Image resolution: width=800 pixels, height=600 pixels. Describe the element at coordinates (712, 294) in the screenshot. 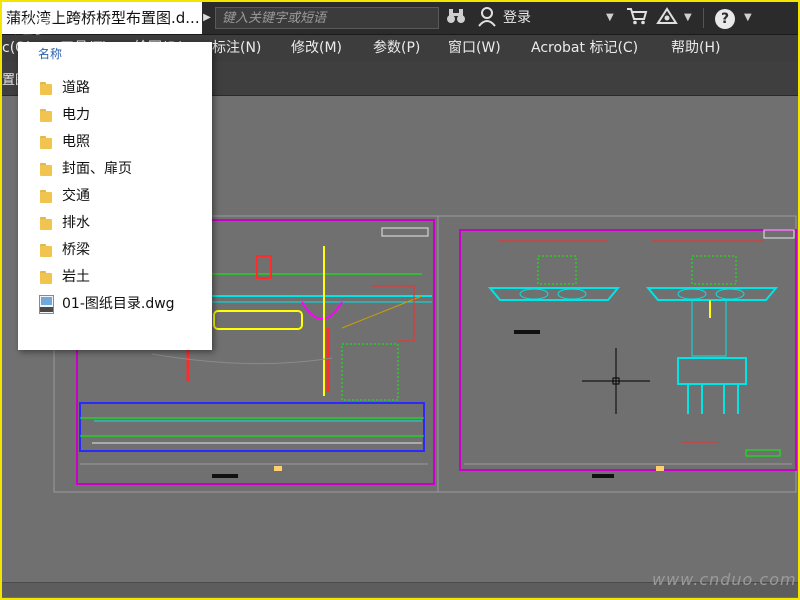

I see `sheet-2-section-right` at that location.